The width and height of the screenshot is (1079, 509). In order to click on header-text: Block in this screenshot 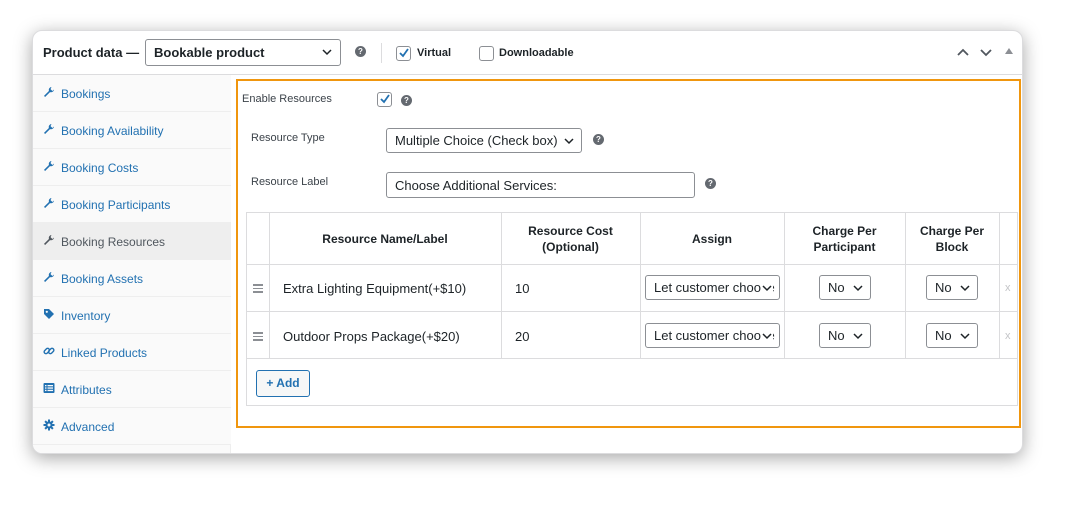, I will do `click(952, 247)`.